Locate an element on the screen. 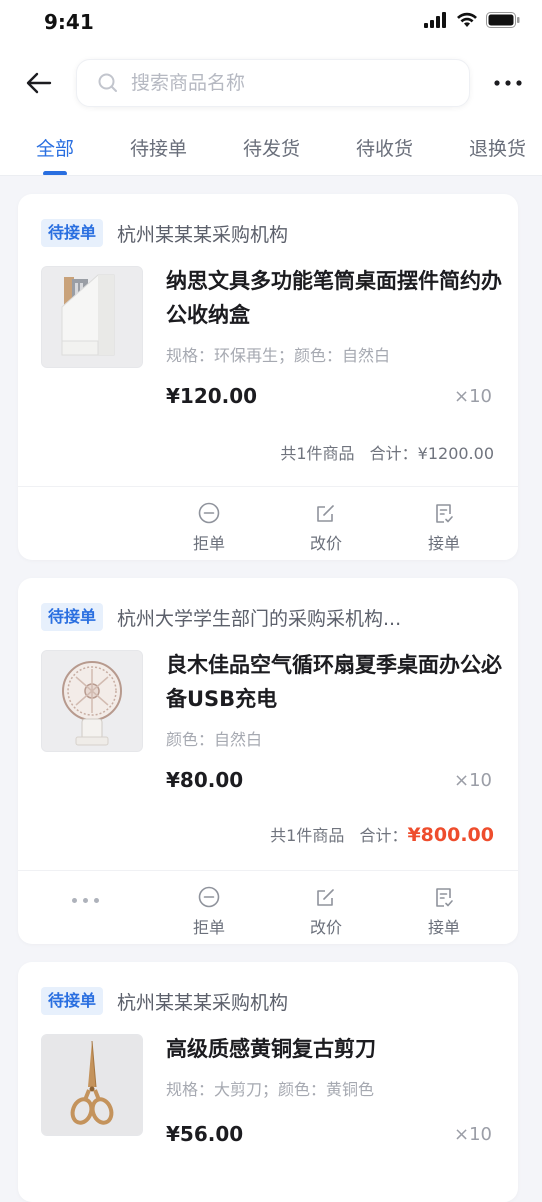 Image resolution: width=542 pixels, height=1202 pixels. tab-returns: 退换货 is located at coordinates (497, 148).